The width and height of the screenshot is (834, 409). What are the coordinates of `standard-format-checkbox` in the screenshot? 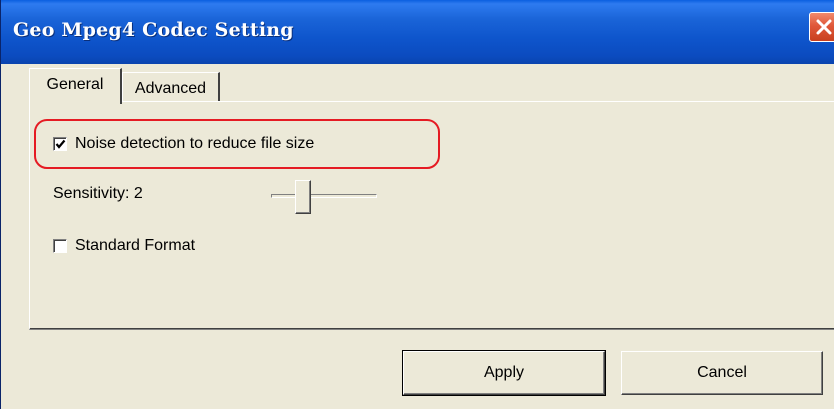 It's located at (60, 246).